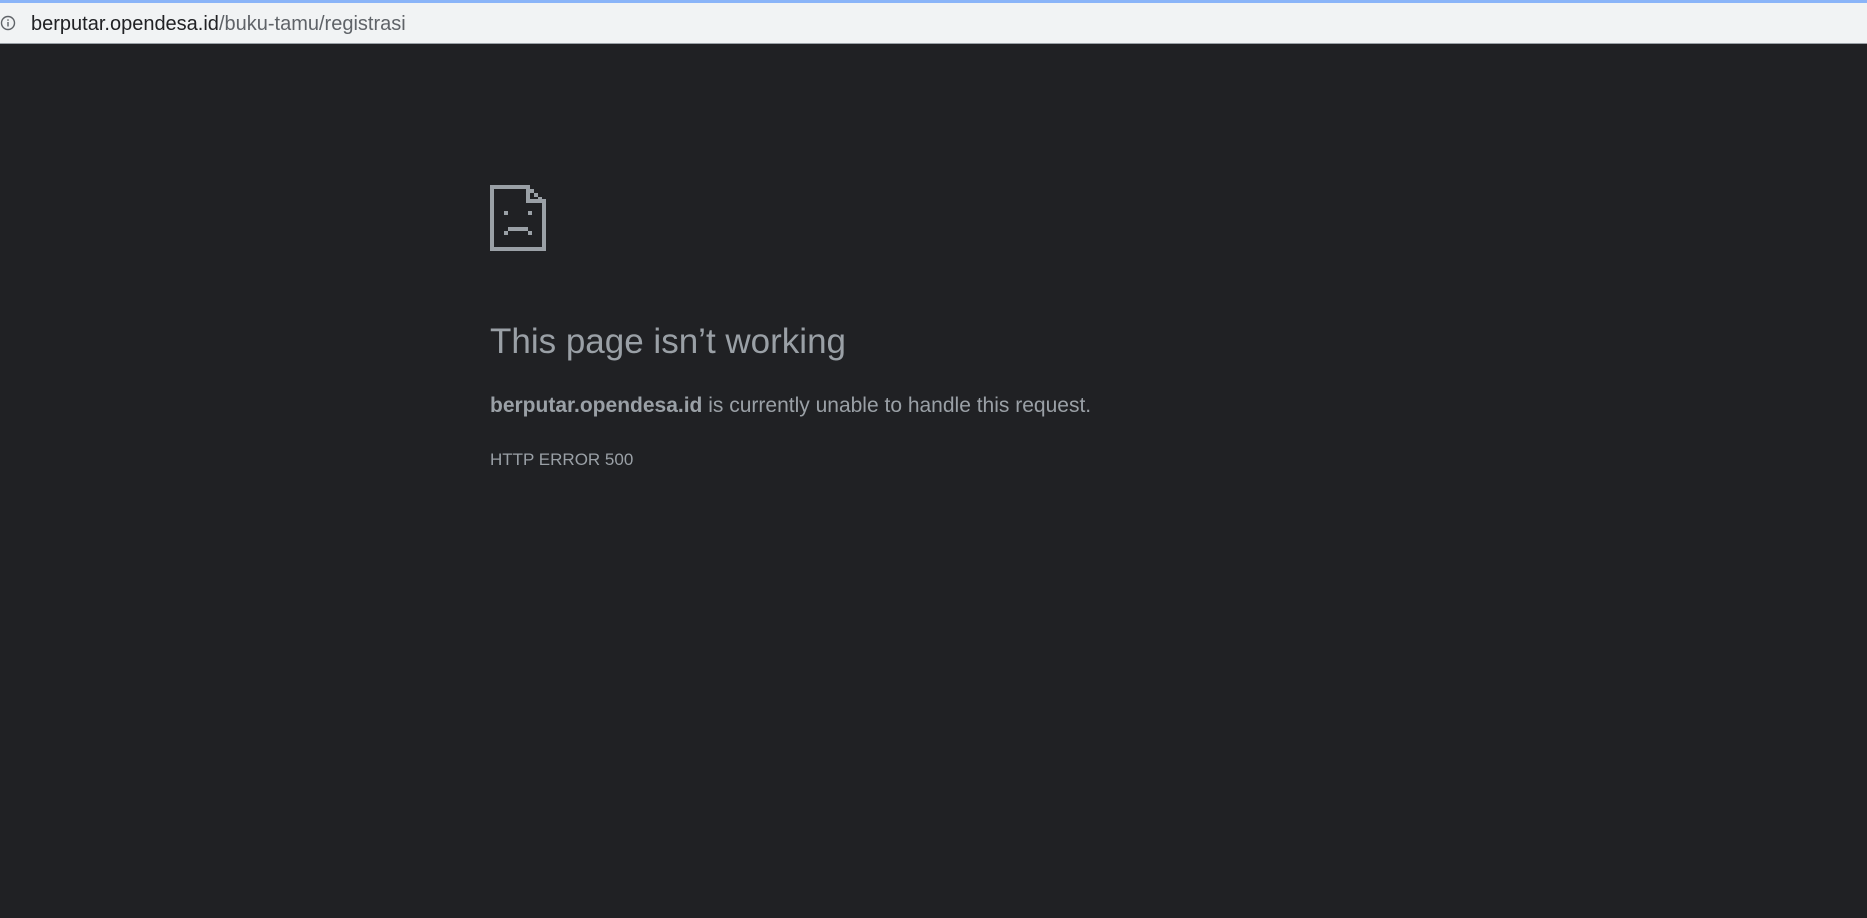  What do you see at coordinates (125, 24) in the screenshot?
I see `url-host: berputar.opendesa.id` at bounding box center [125, 24].